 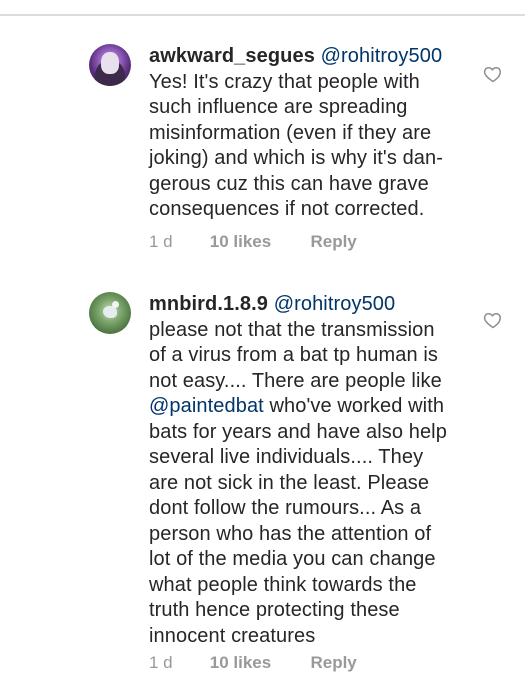 What do you see at coordinates (295, 380) in the screenshot?
I see `comment-line: not easy.... There are people like` at bounding box center [295, 380].